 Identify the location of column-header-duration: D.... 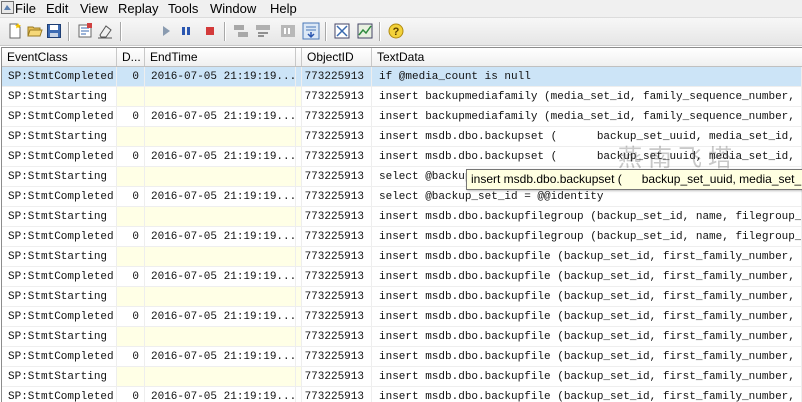
(131, 57).